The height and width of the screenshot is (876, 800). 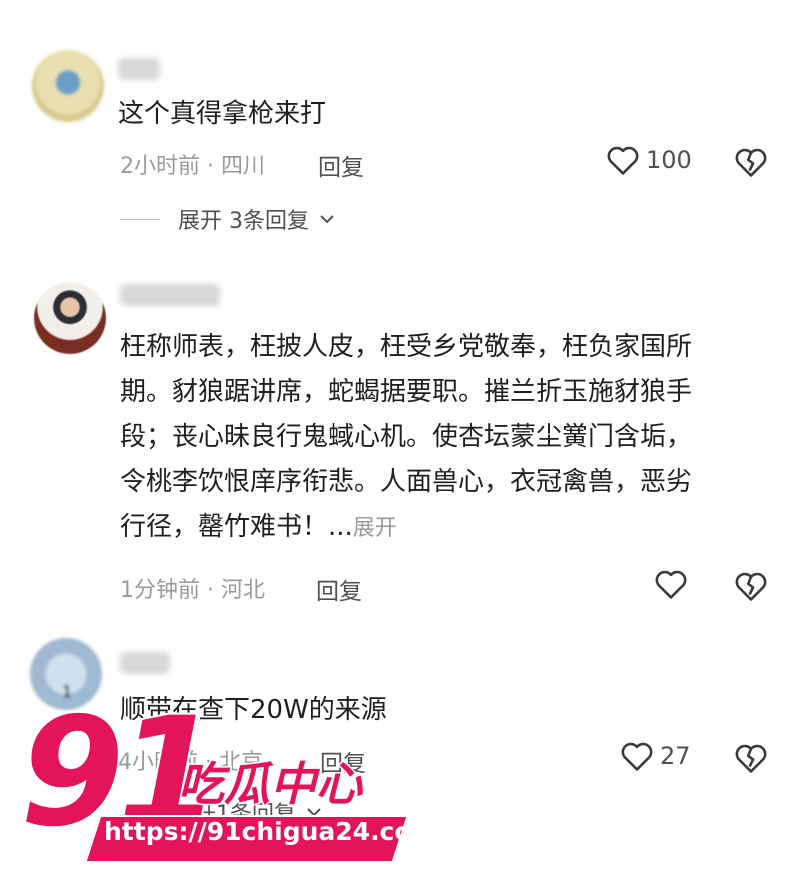 What do you see at coordinates (270, 784) in the screenshot?
I see `watermark-title: 吃瓜中心` at bounding box center [270, 784].